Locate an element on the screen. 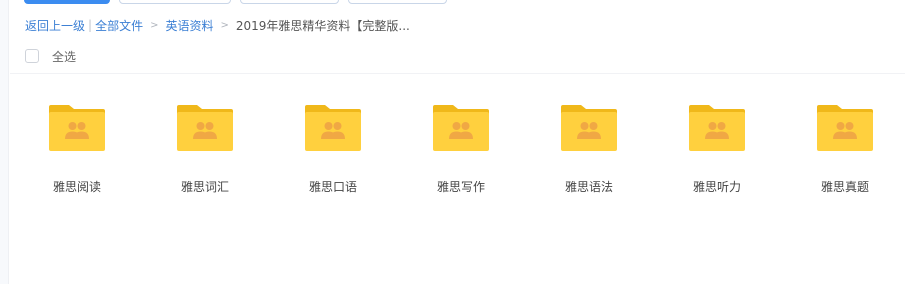 The height and width of the screenshot is (284, 905). folder-name: 雅思口语 is located at coordinates (332, 187).